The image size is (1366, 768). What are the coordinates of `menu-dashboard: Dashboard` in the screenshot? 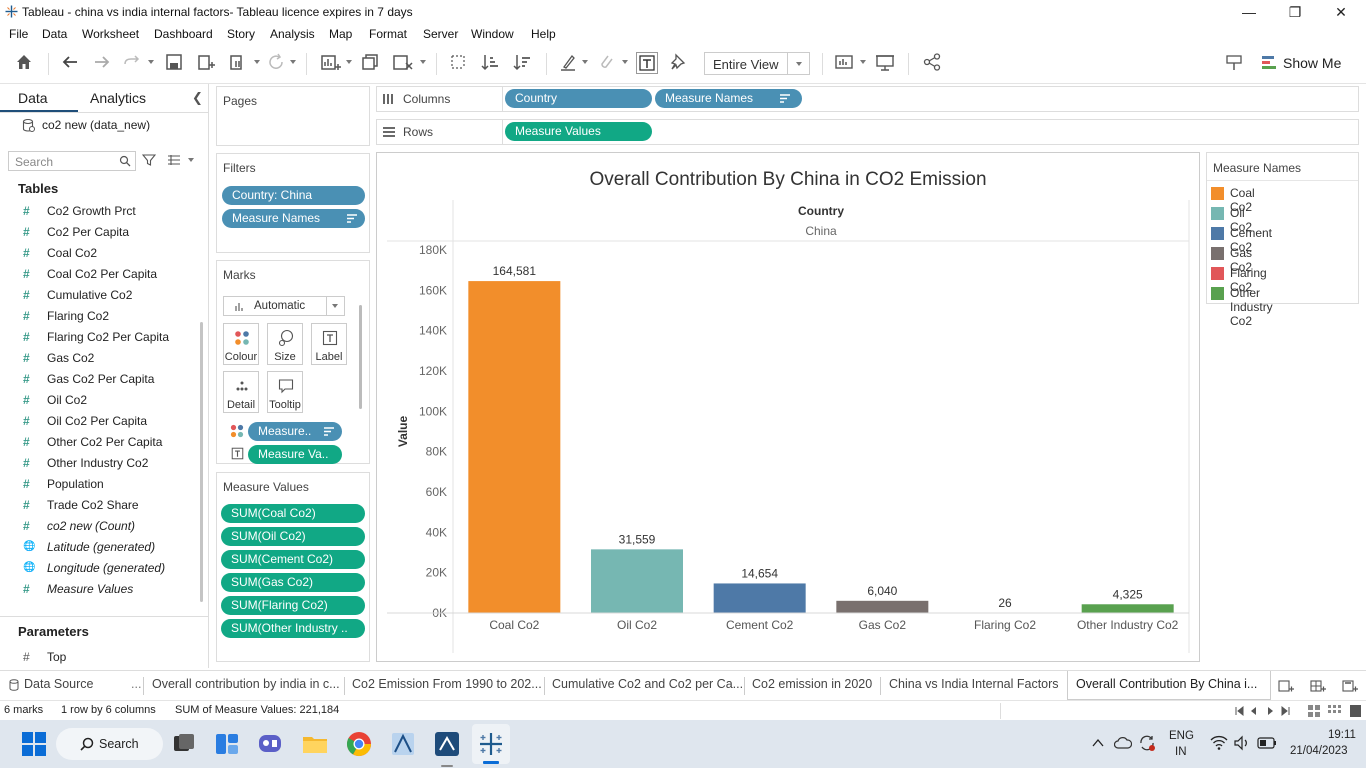 It's located at (183, 34).